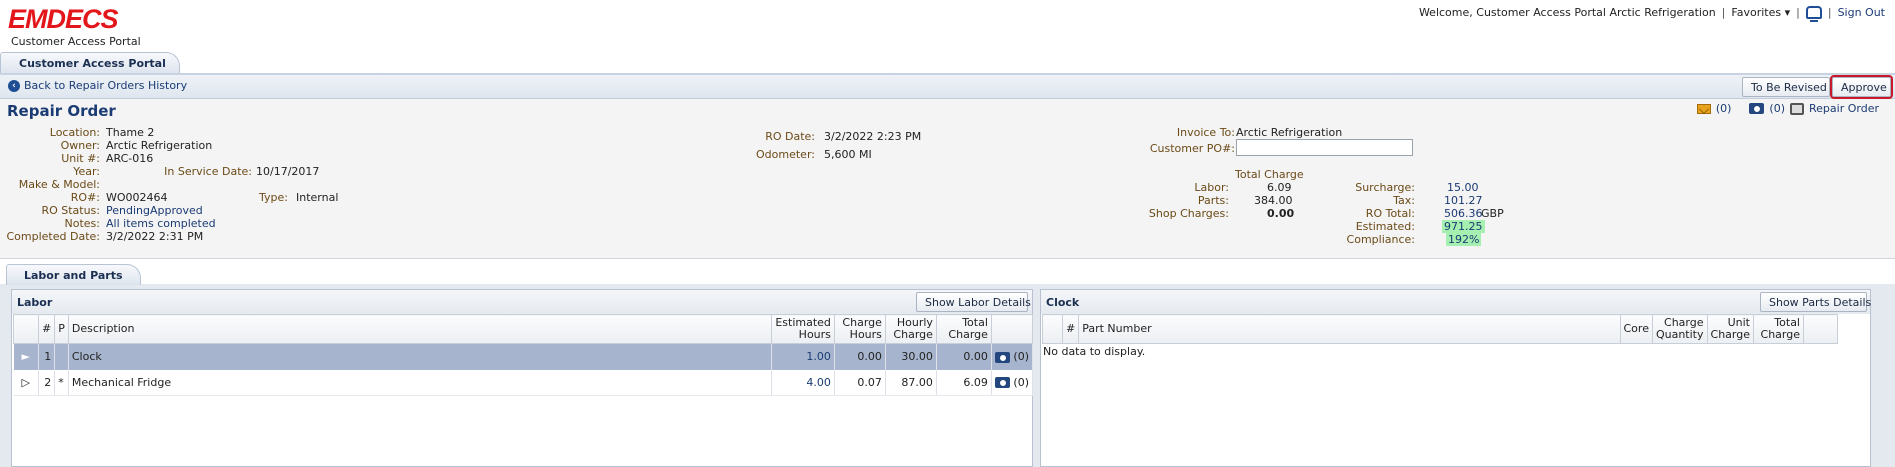 The height and width of the screenshot is (467, 1895). What do you see at coordinates (973, 302) in the screenshot?
I see `show-labor-details-button: Show Labor Details` at bounding box center [973, 302].